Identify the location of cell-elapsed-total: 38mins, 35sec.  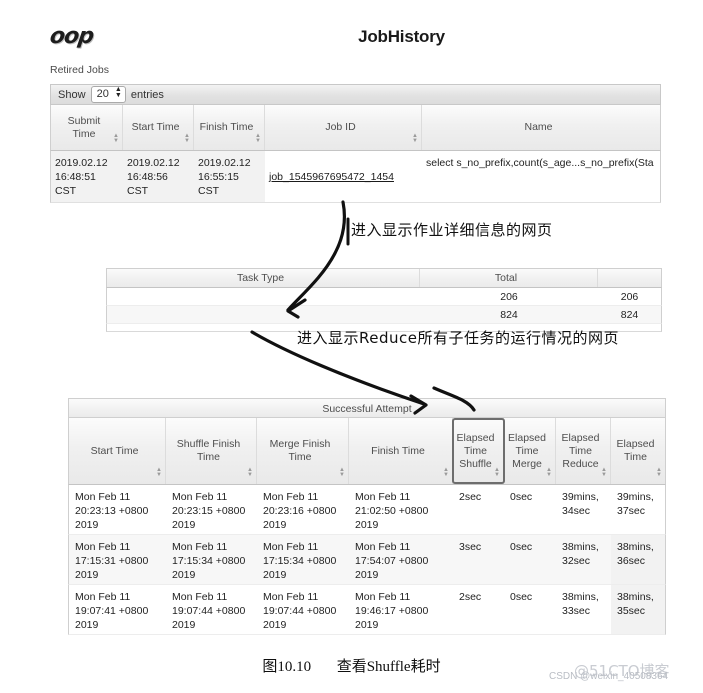
(638, 609).